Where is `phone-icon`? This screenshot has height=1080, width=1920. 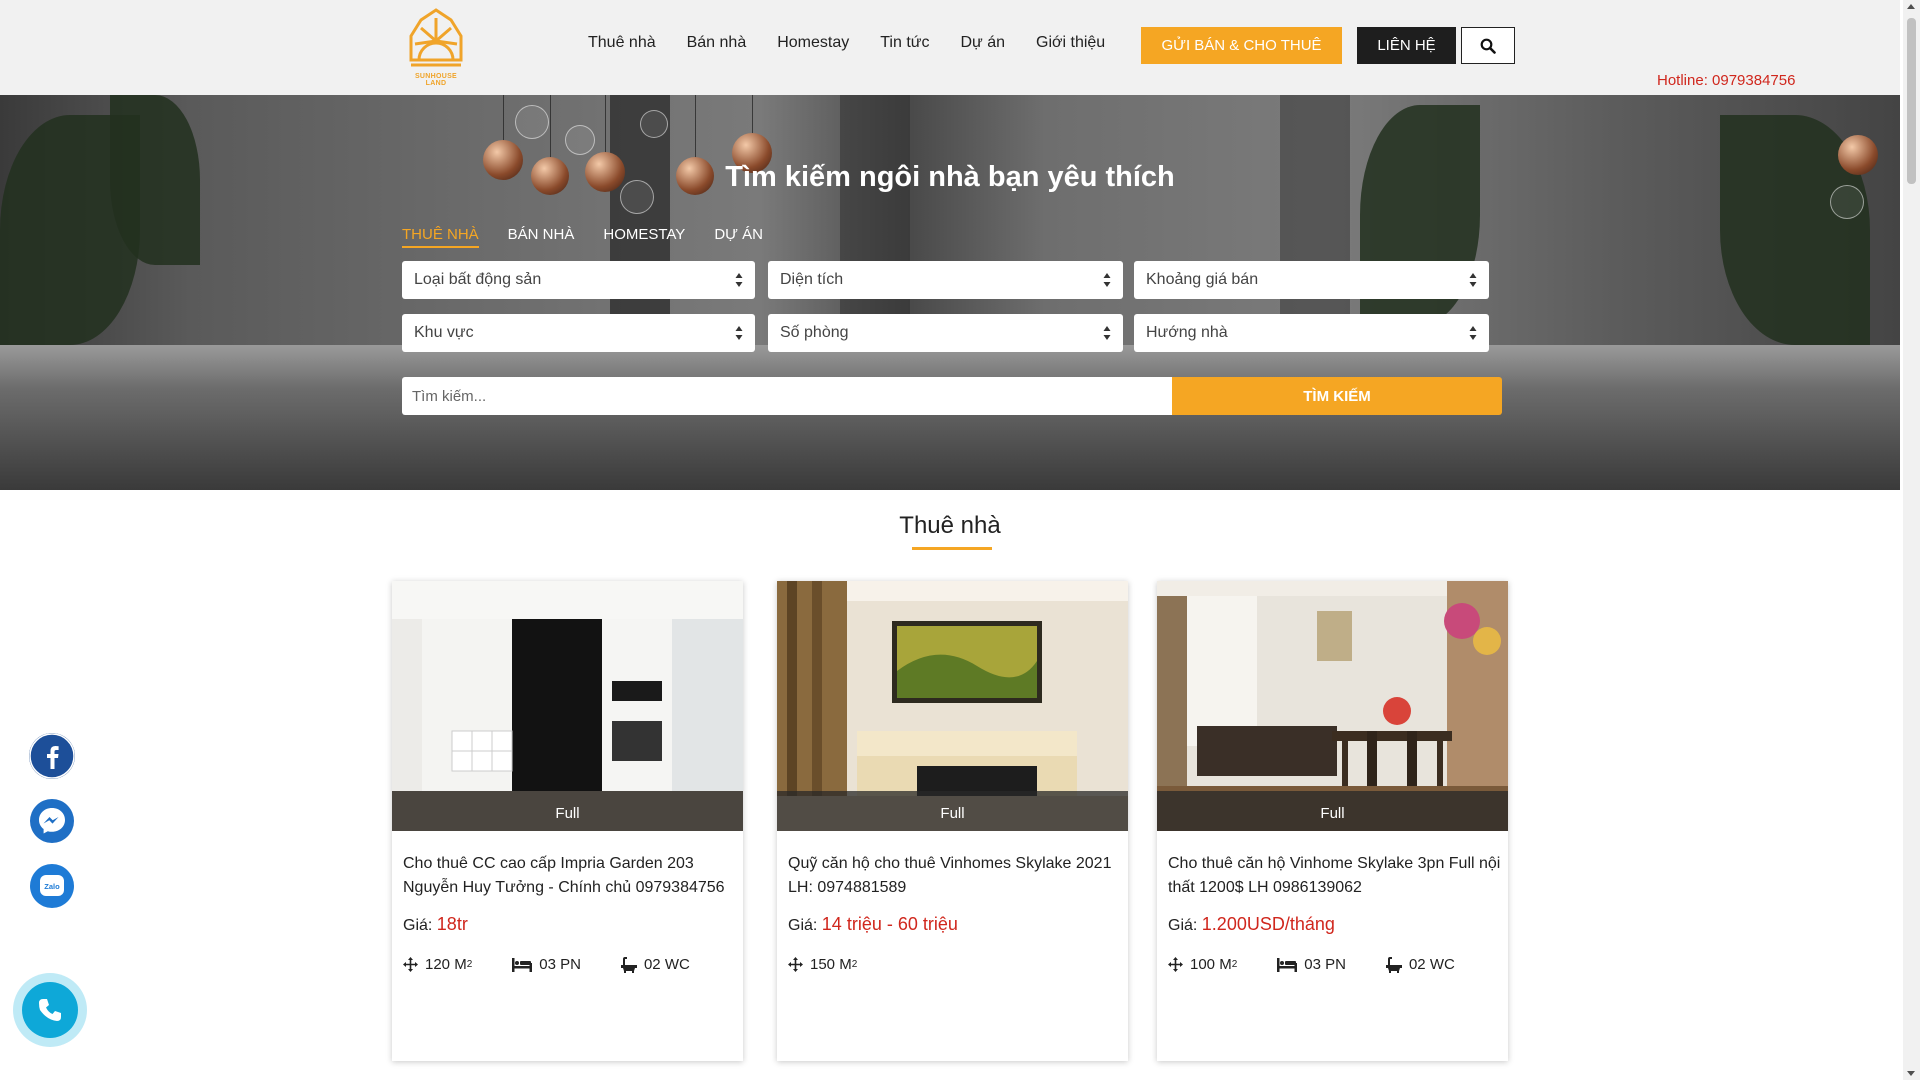 phone-icon is located at coordinates (50, 1010).